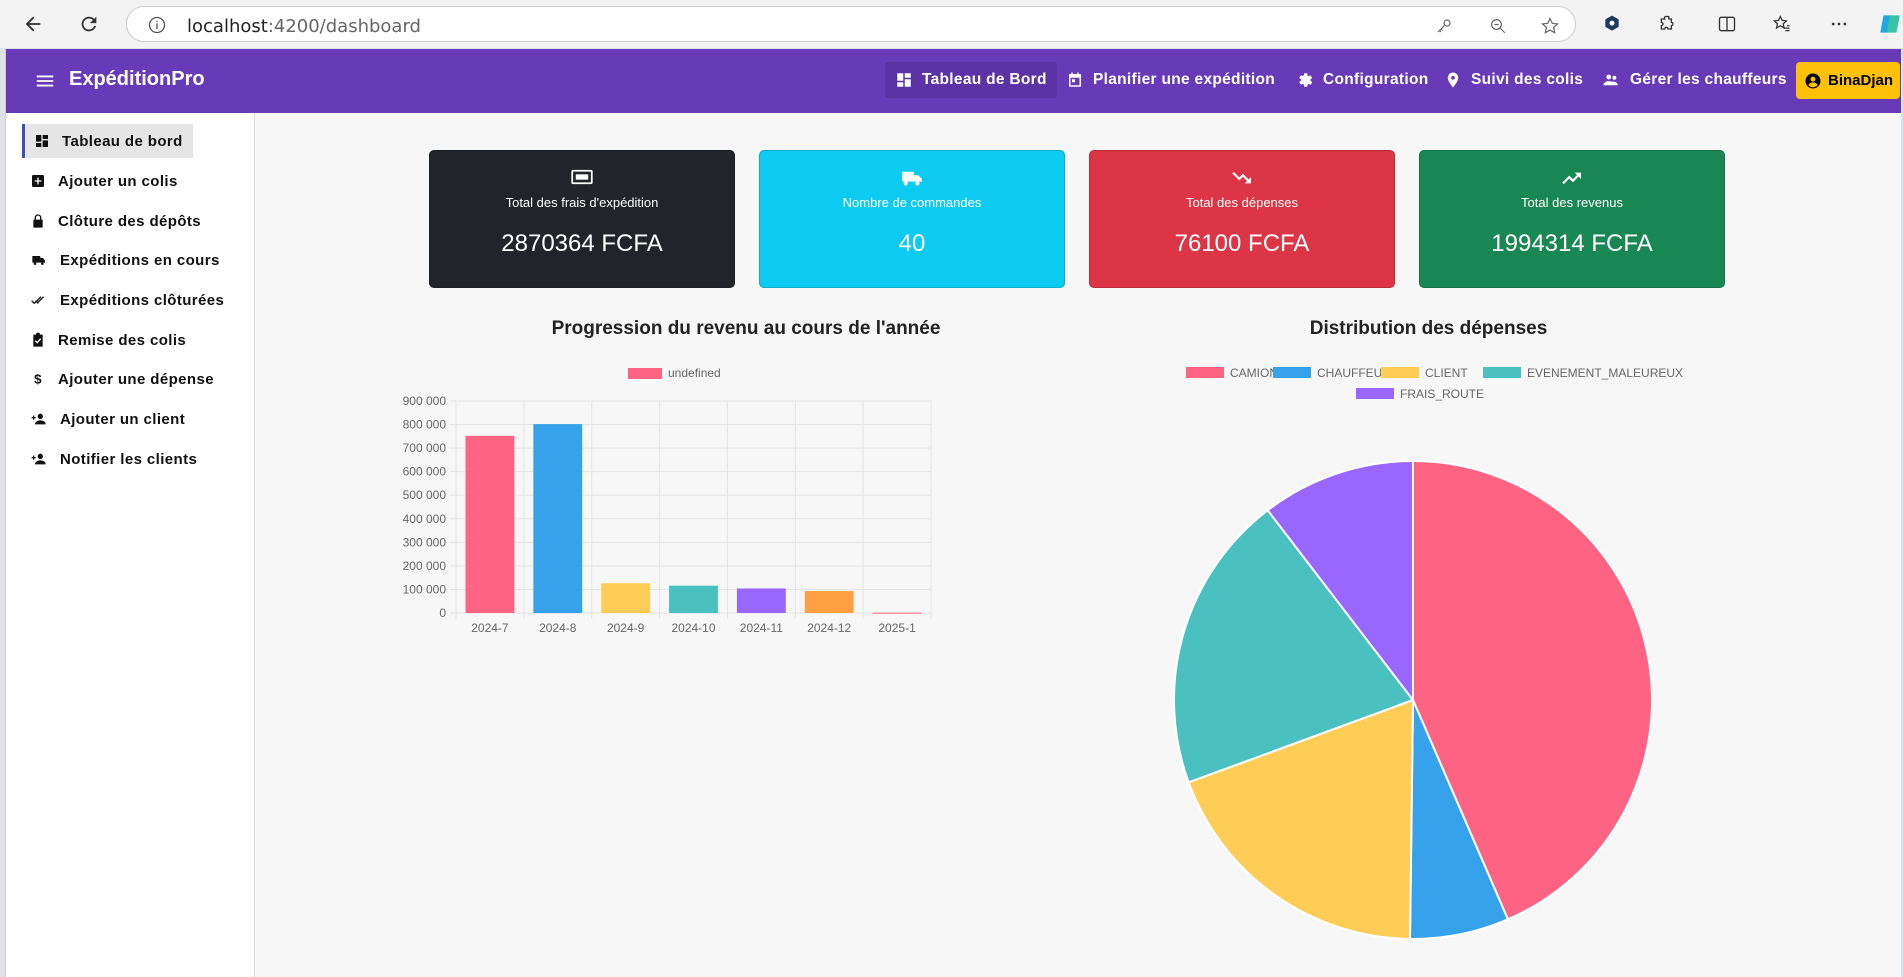  Describe the element at coordinates (38, 181) in the screenshot. I see `add-box-icon` at that location.